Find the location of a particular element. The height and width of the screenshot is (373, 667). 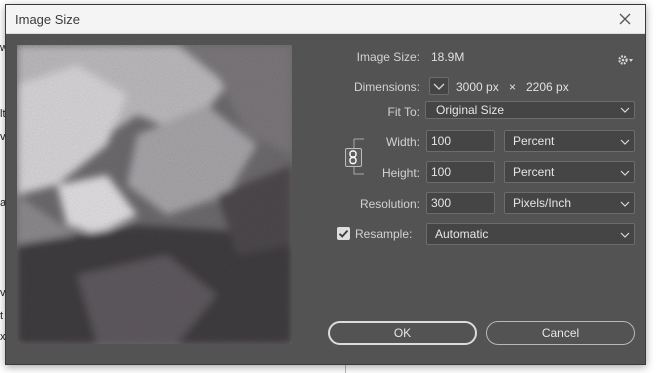

width-unit-value: Percent is located at coordinates (534, 141).